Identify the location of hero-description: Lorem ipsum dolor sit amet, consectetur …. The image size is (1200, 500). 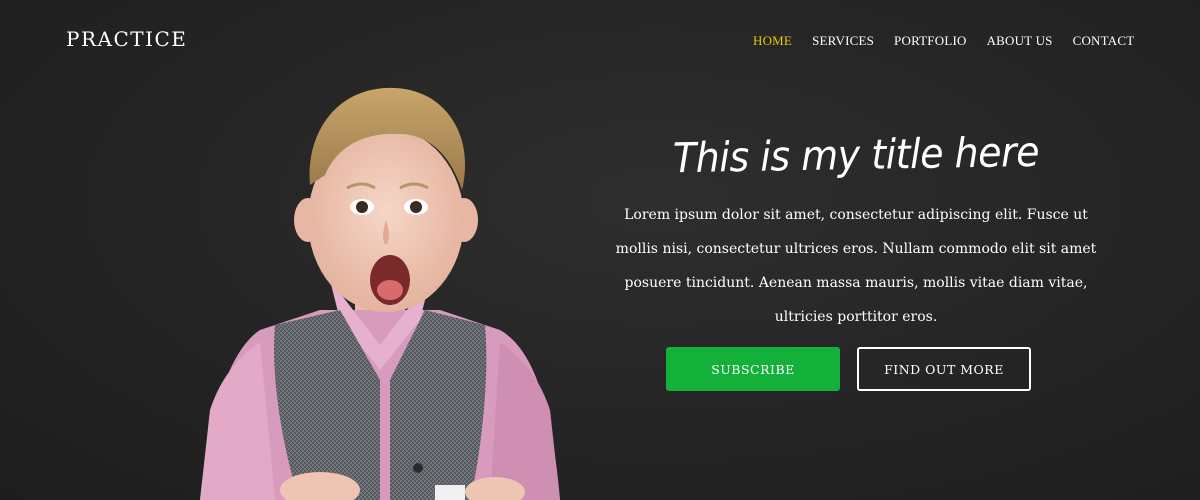
(856, 266).